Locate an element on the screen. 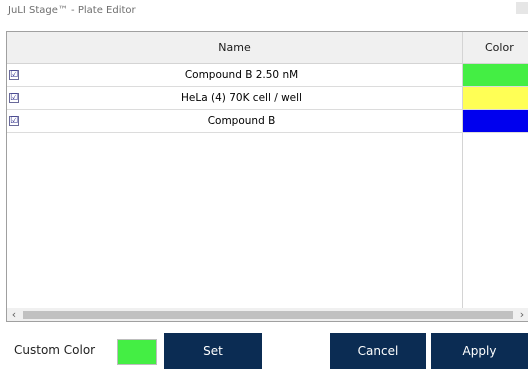  table-row: ☑ HeLa (4) 70K cell / well is located at coordinates (267, 98).